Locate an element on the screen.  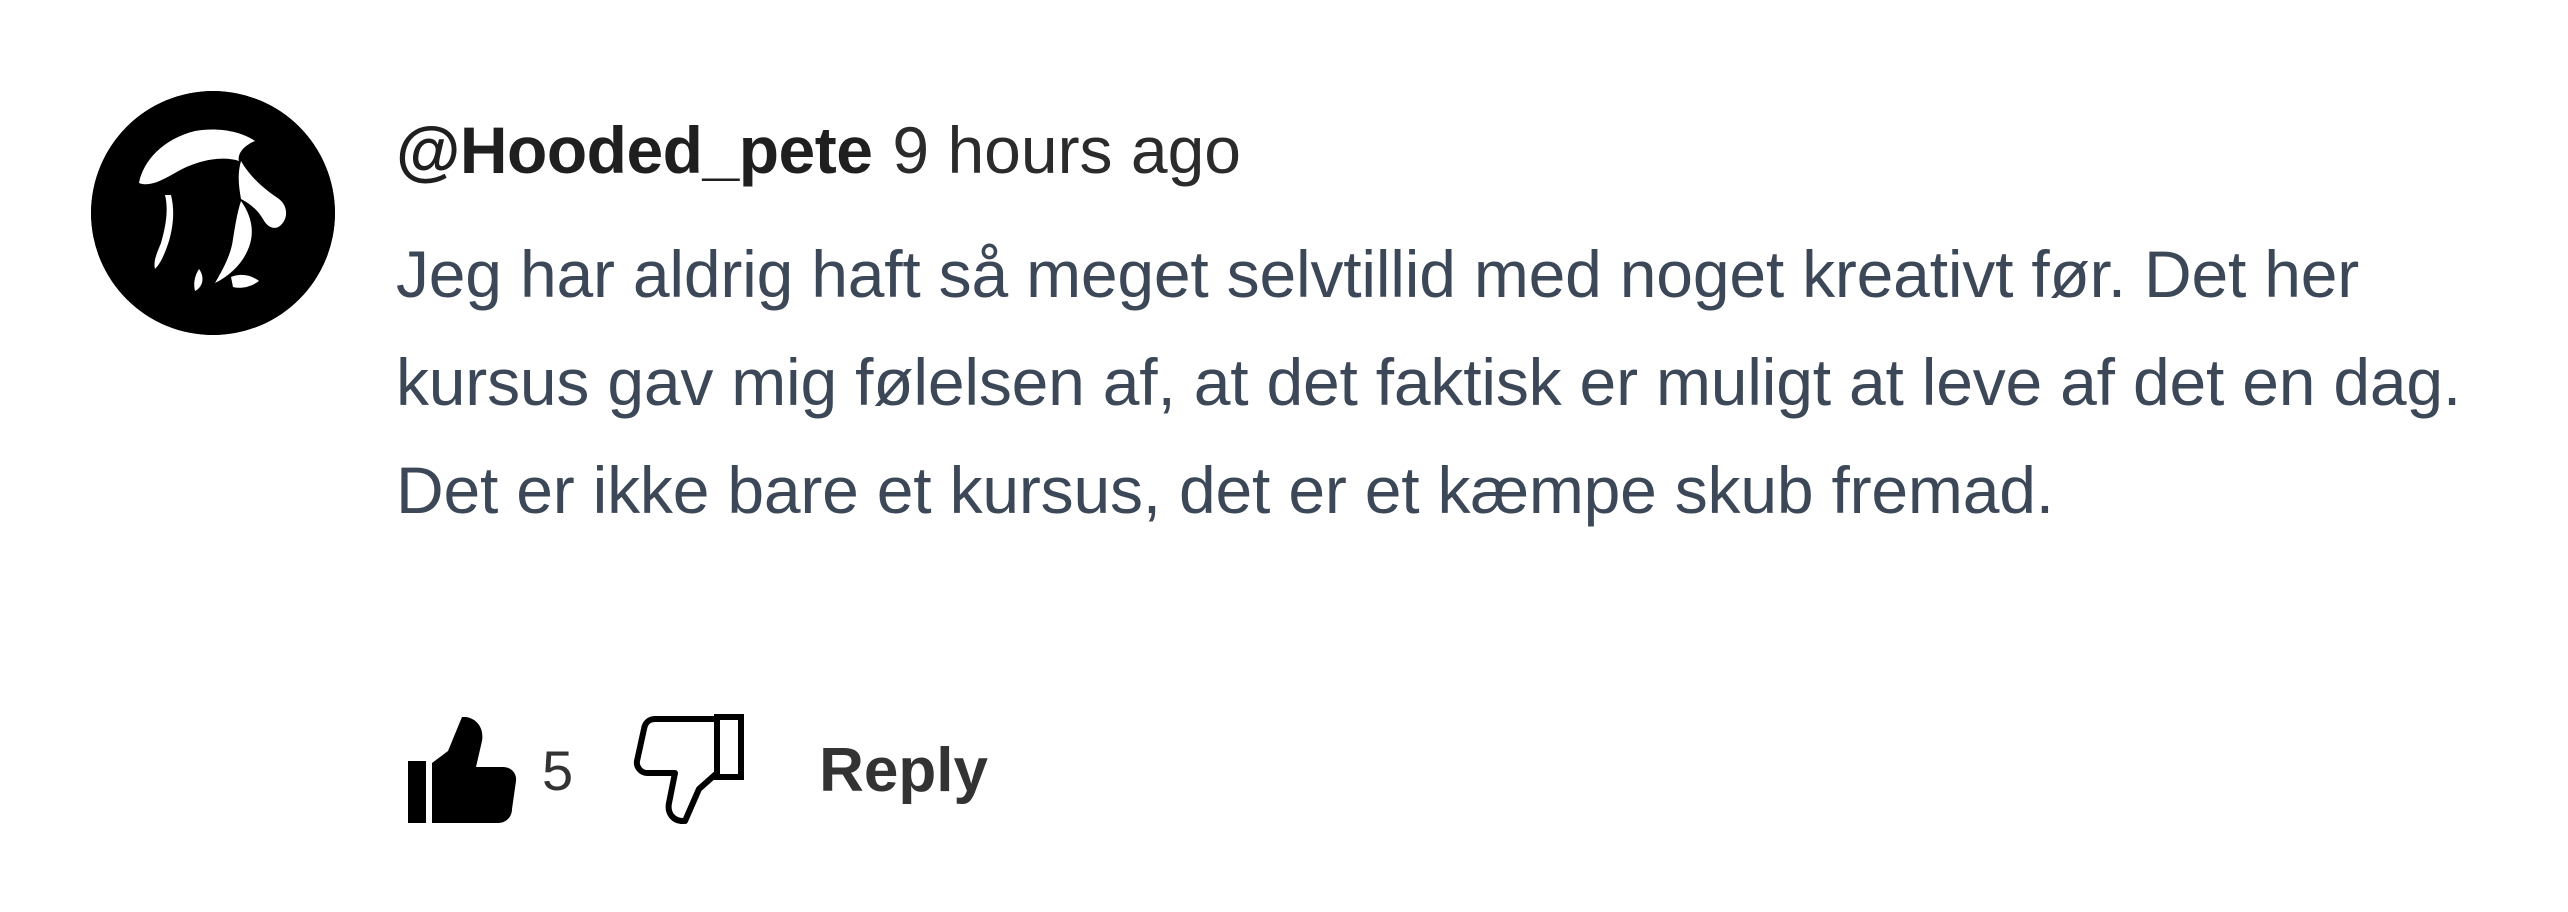
comment-timestamp: 9 hours ago is located at coordinates (1066, 150).